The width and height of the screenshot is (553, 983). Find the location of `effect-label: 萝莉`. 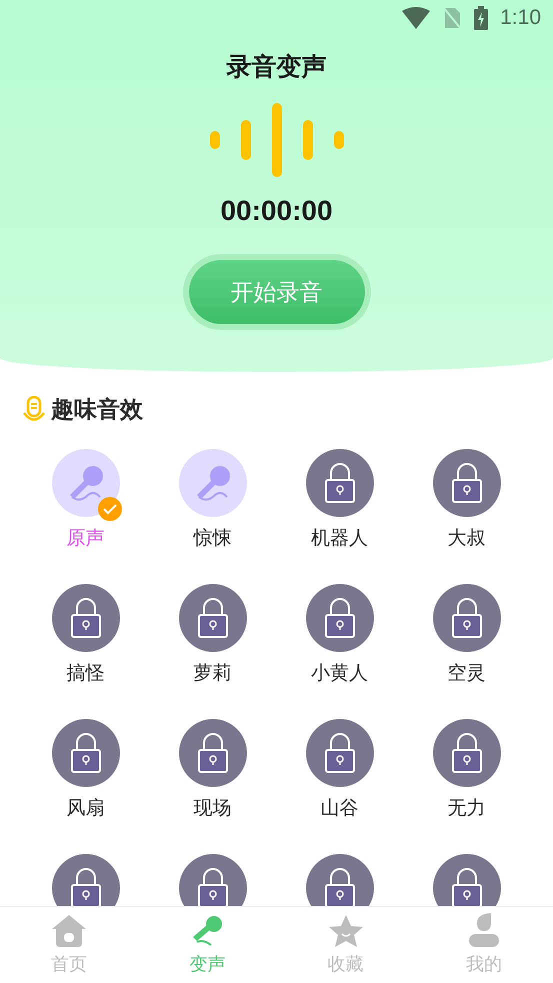

effect-label: 萝莉 is located at coordinates (213, 673).